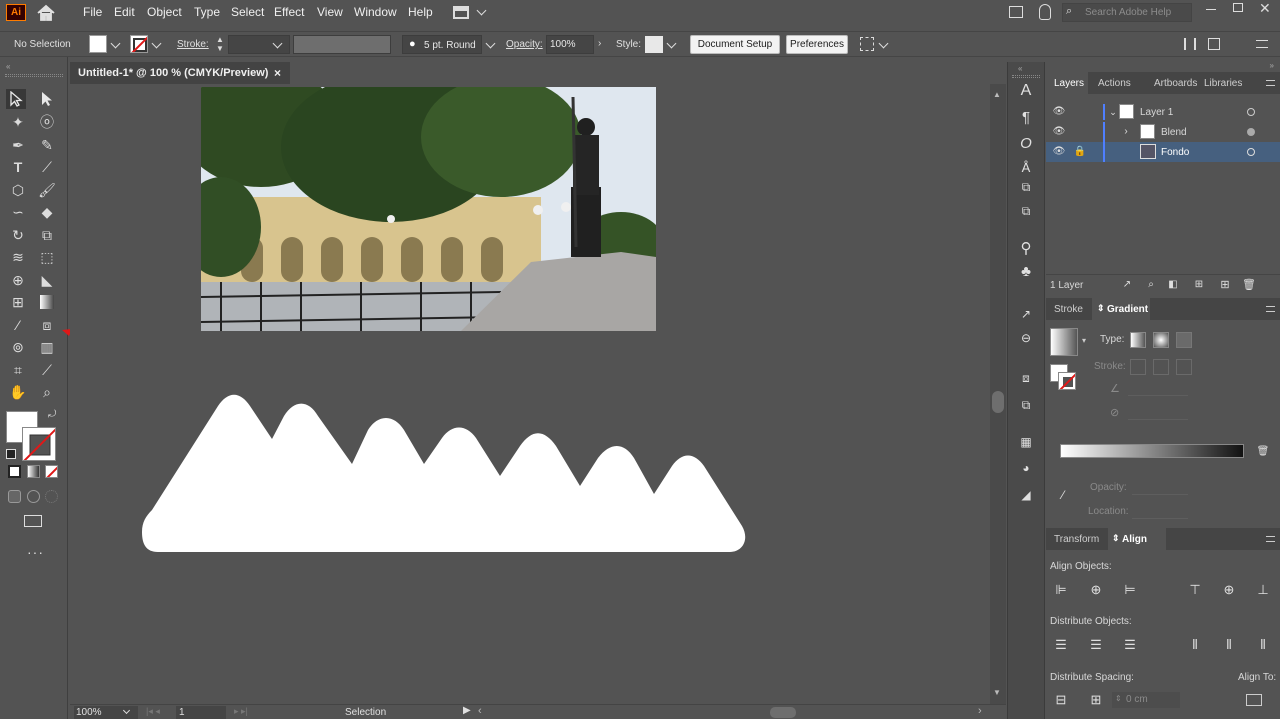 This screenshot has height=719, width=1280. I want to click on home-icon, so click(46, 13).